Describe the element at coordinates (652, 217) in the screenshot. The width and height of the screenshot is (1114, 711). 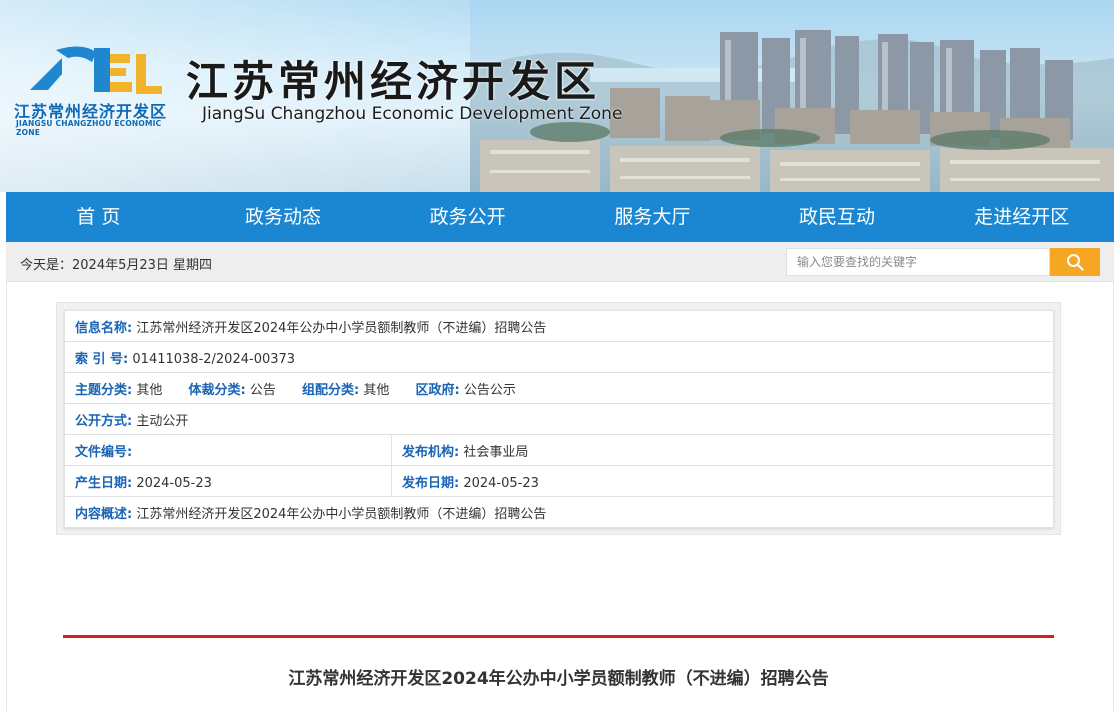
I see `nav-item-service-hall: 服务大厅` at that location.